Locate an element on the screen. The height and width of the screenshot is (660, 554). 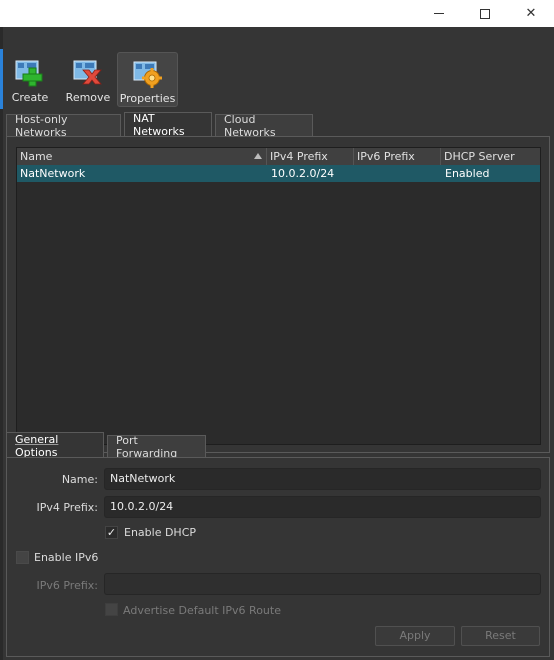
name-value: NatNetwork is located at coordinates (143, 478).